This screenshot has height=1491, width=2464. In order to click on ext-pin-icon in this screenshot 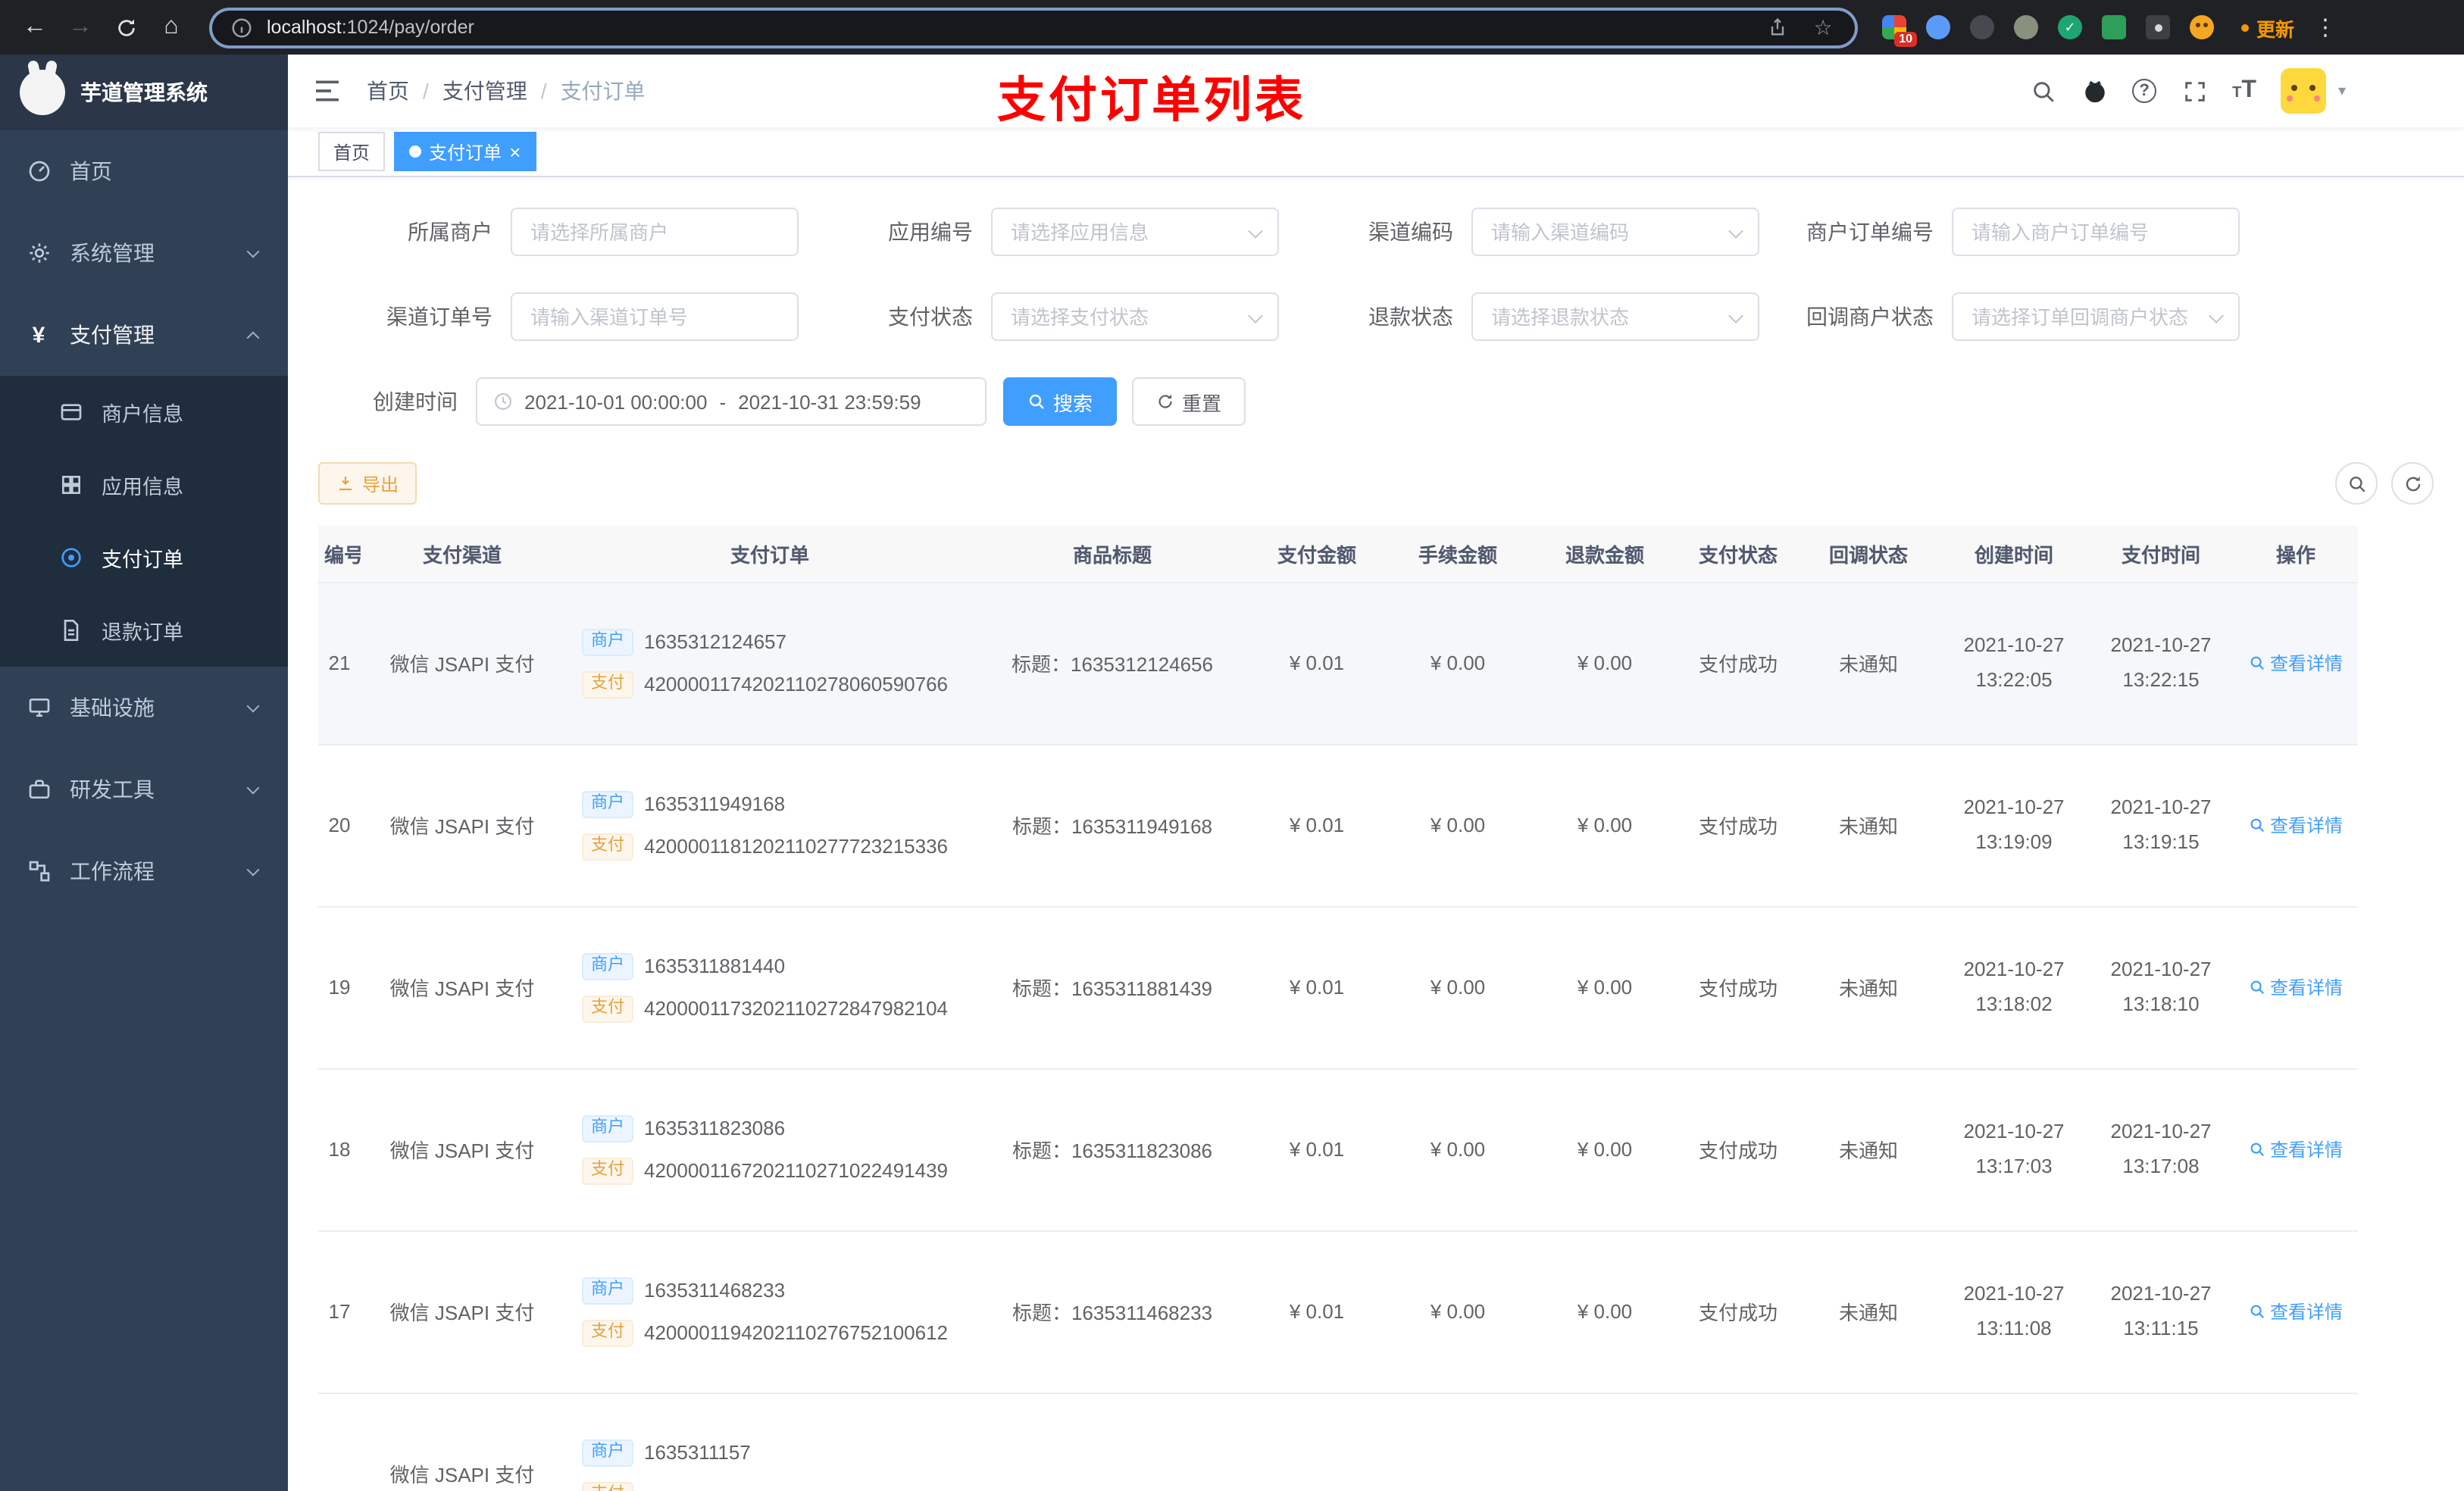, I will do `click(2158, 27)`.